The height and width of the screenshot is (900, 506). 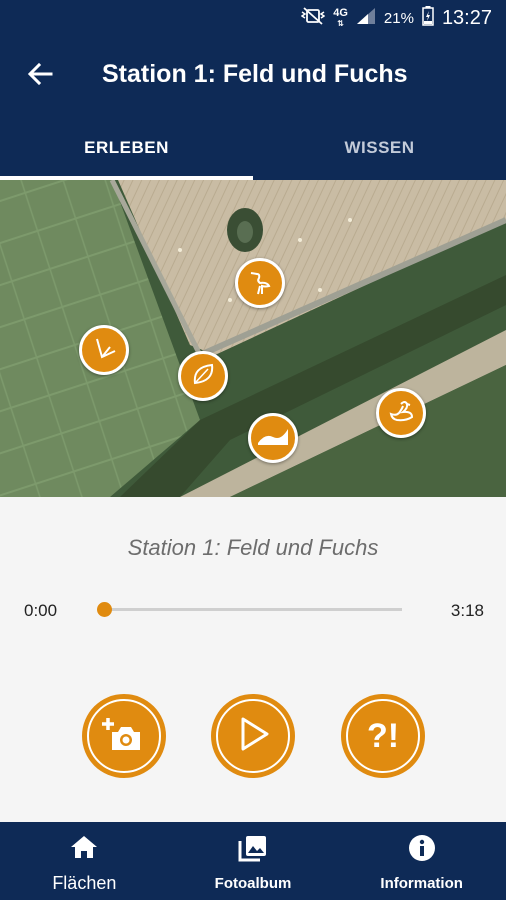 I want to click on tab-erleben: ERLEBEN, so click(x=126, y=148).